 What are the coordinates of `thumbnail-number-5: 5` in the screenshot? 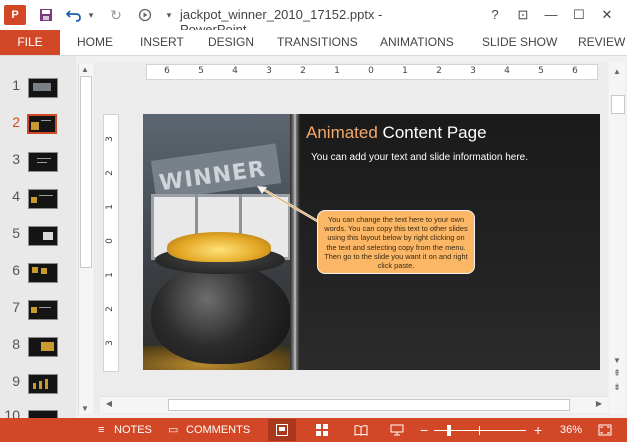 It's located at (16, 233).